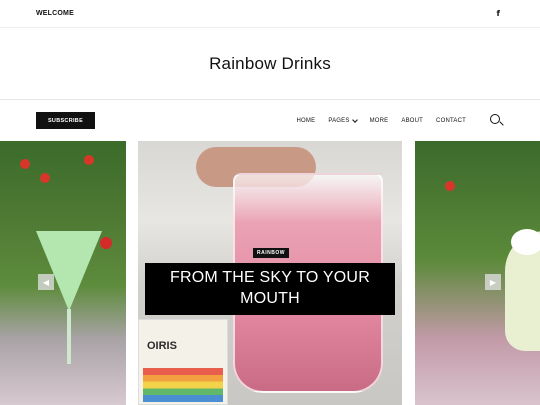 Image resolution: width=540 pixels, height=405 pixels. I want to click on nav-item-pages-label: PAGES, so click(339, 120).